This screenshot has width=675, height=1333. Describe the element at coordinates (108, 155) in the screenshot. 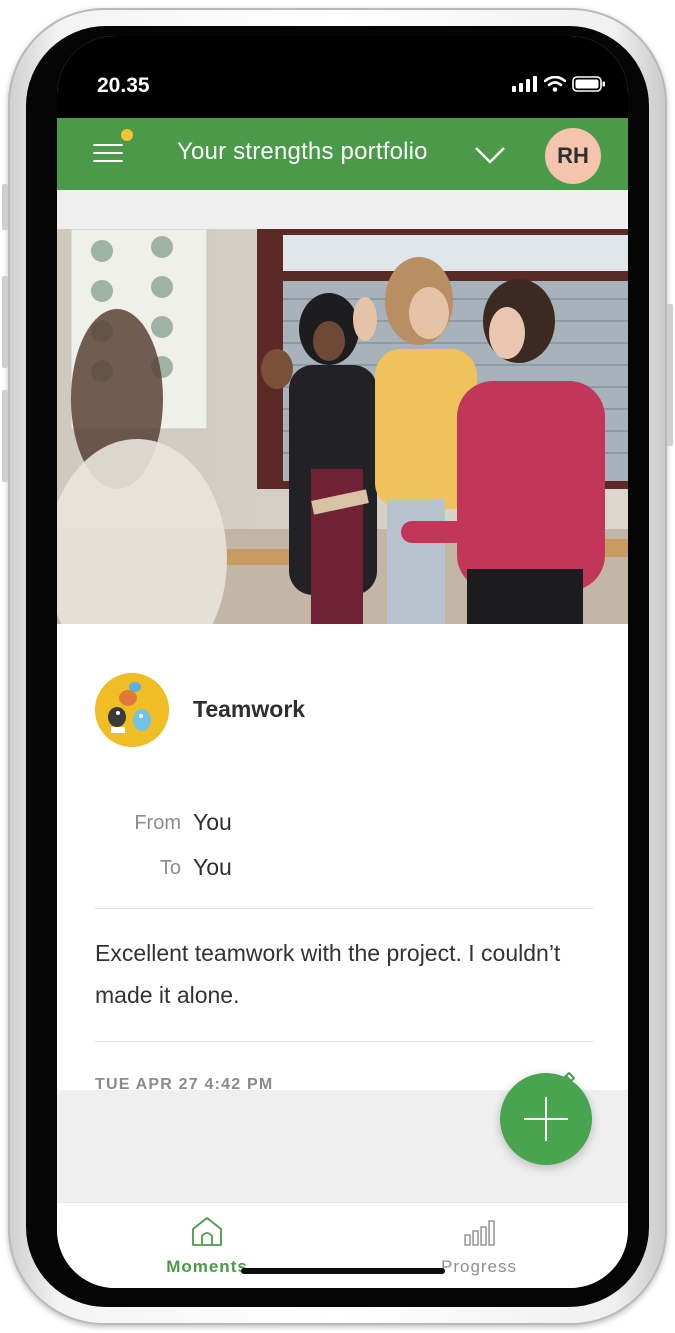

I see `menu-icon` at that location.